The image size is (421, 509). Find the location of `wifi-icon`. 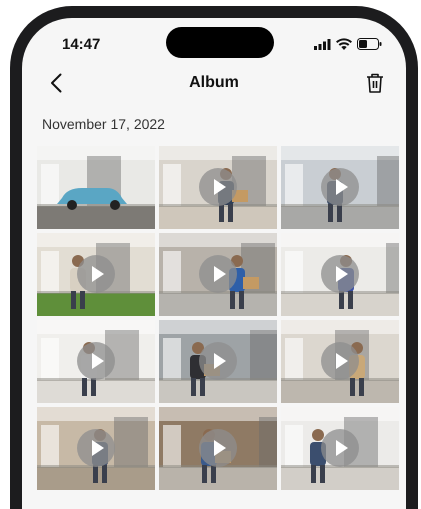

wifi-icon is located at coordinates (344, 44).